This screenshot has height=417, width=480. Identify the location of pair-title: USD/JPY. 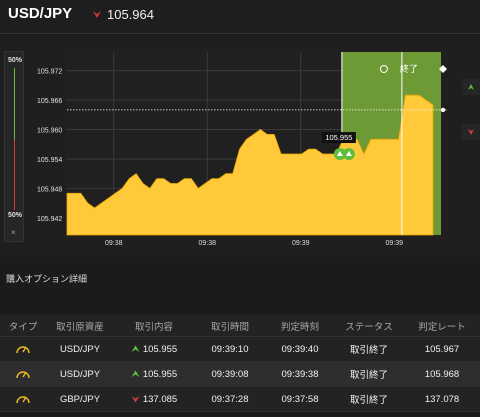
(40, 13).